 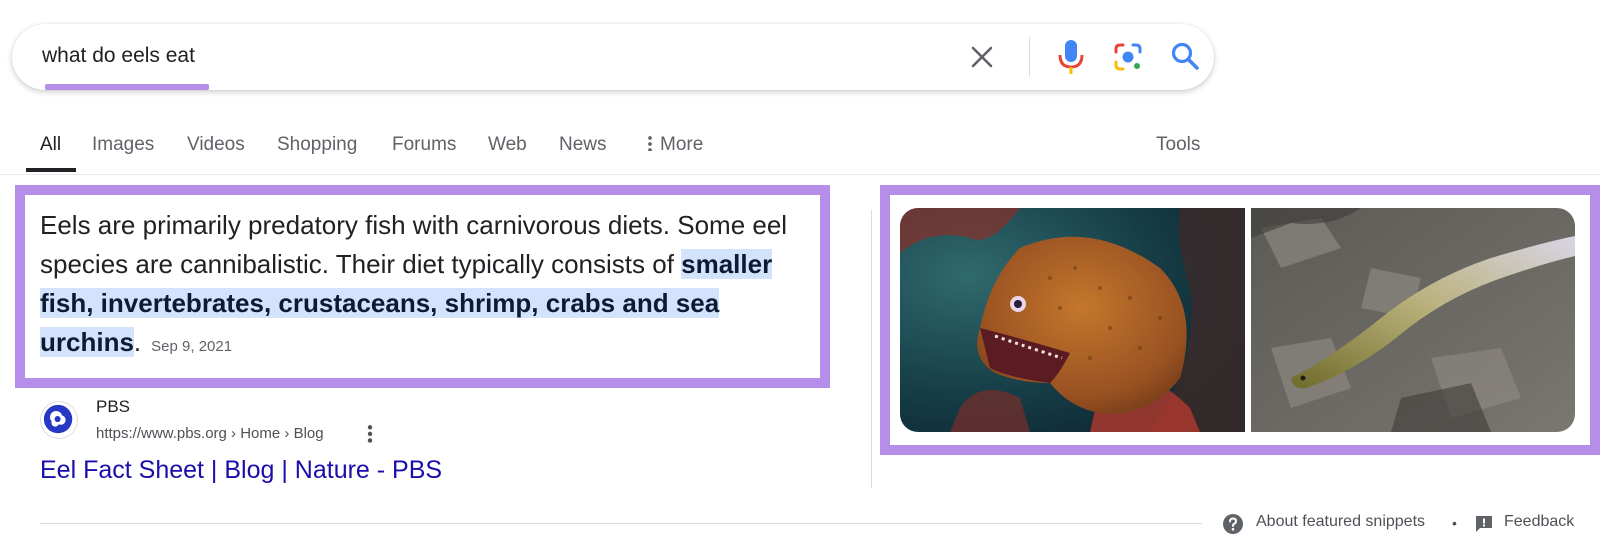 I want to click on tab-web: Web, so click(x=507, y=145).